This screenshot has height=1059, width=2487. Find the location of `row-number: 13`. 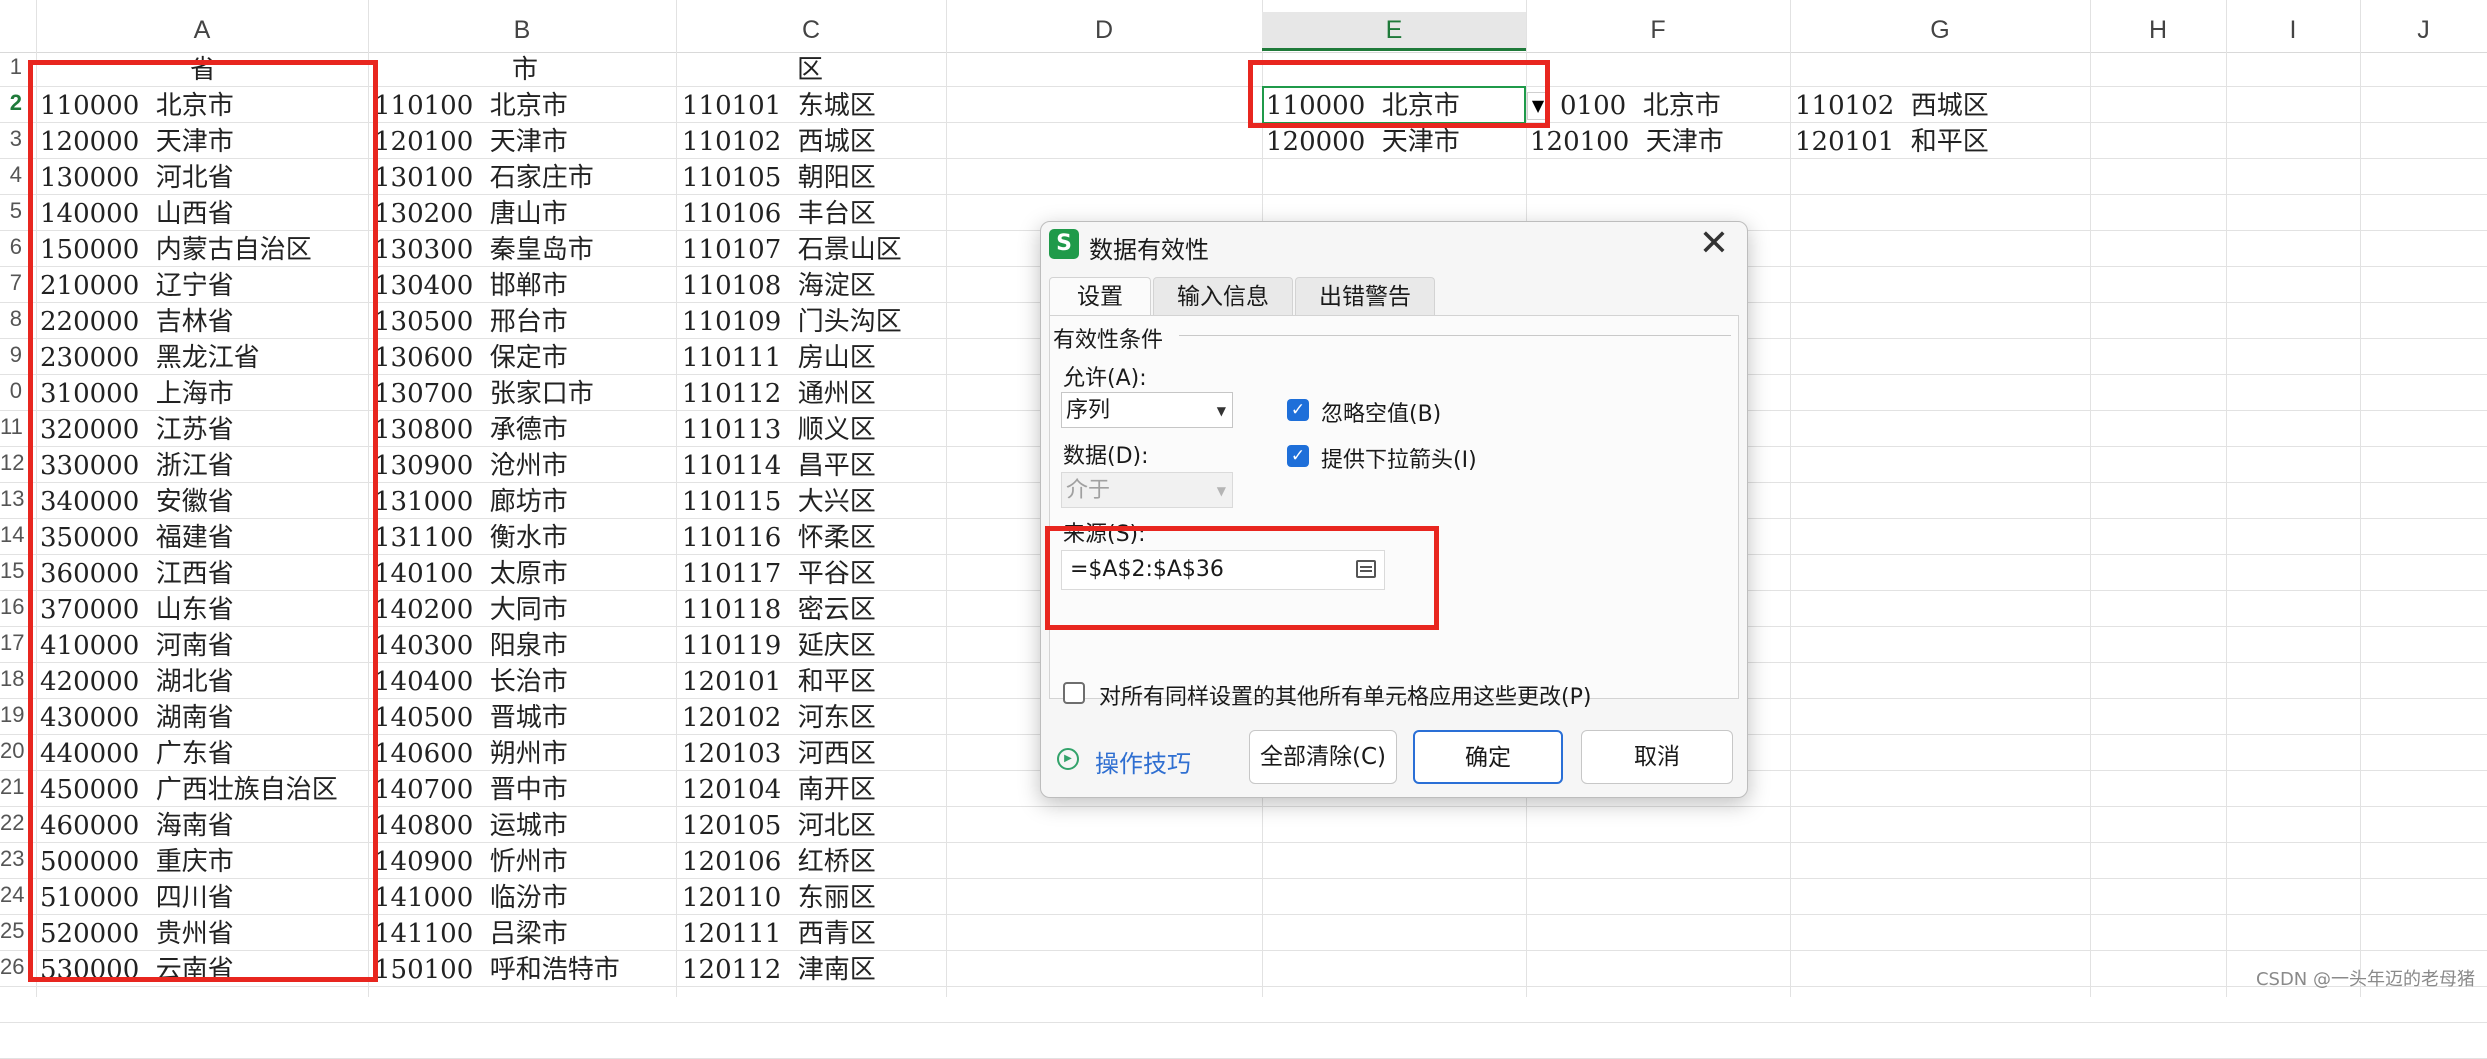

row-number: 13 is located at coordinates (12, 499).